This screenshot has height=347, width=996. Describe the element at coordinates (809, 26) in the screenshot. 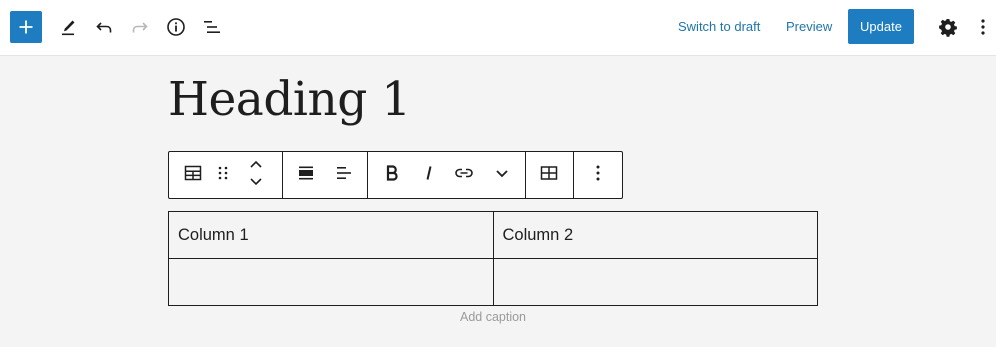

I see `preview-button: Preview` at that location.